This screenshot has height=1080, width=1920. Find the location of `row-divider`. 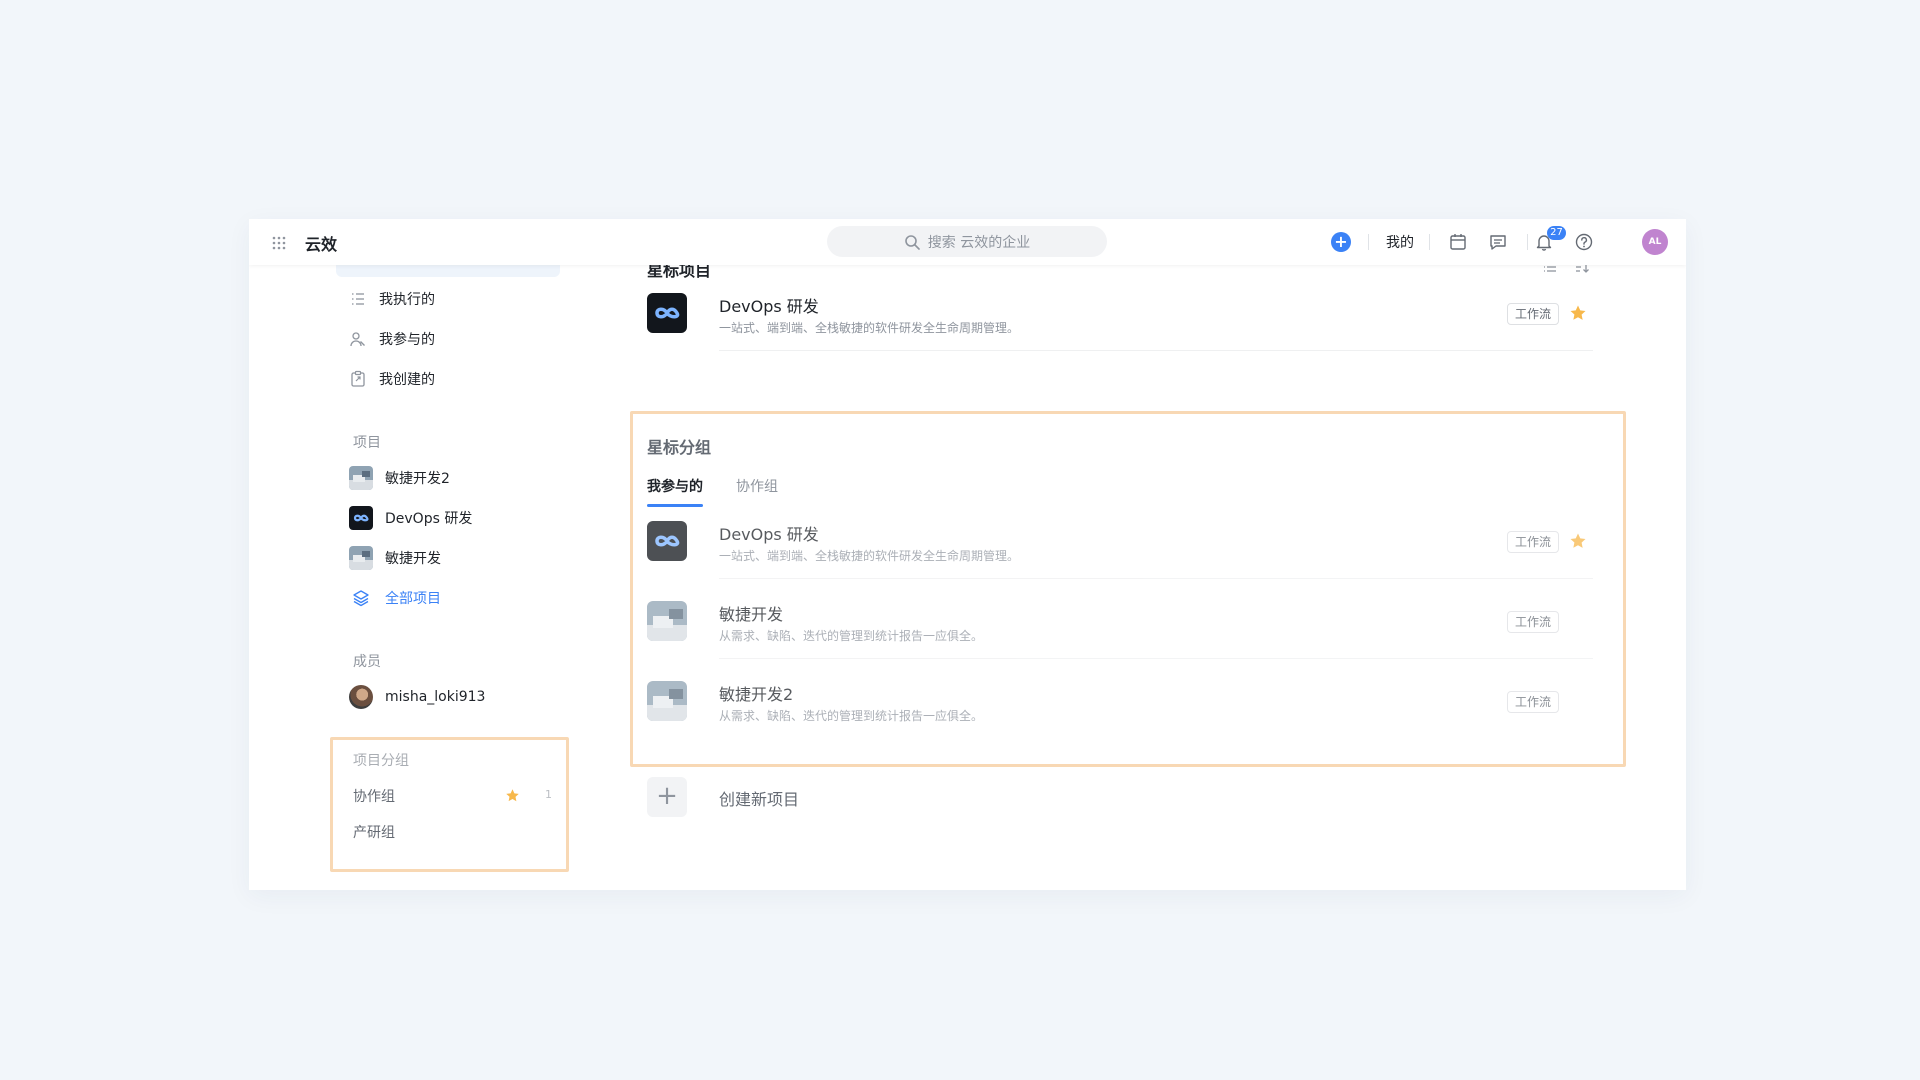

row-divider is located at coordinates (1156, 350).